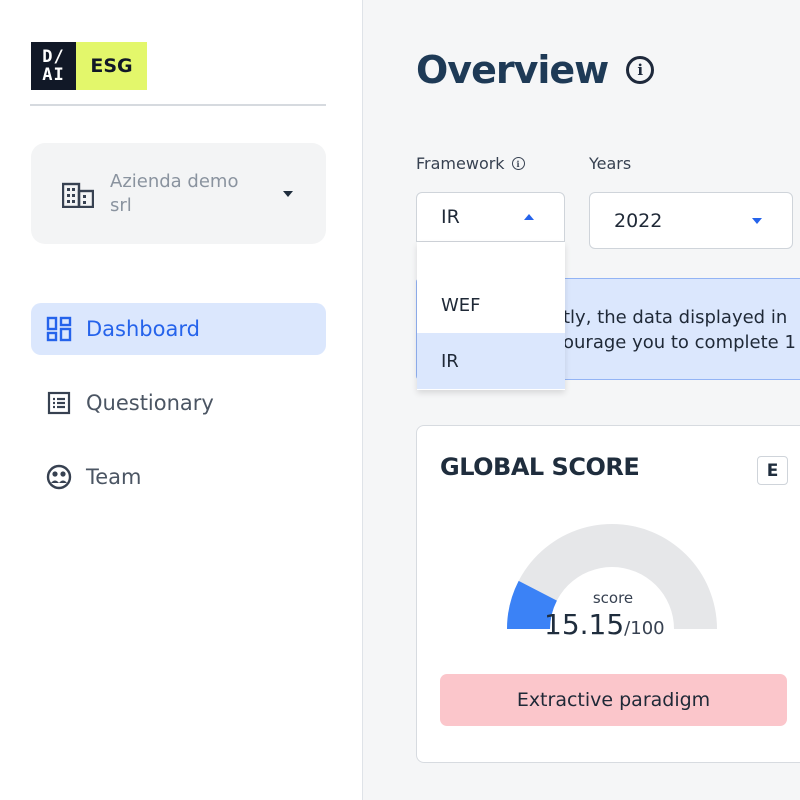  I want to click on sidebar-item-dashboard: Dashboard, so click(178, 329).